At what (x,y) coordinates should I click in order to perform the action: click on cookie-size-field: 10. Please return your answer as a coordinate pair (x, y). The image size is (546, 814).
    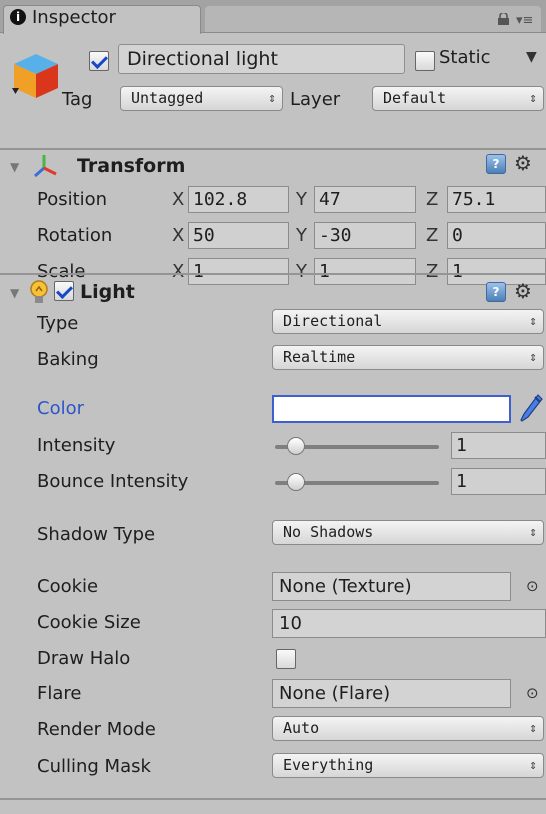
    Looking at the image, I should click on (409, 623).